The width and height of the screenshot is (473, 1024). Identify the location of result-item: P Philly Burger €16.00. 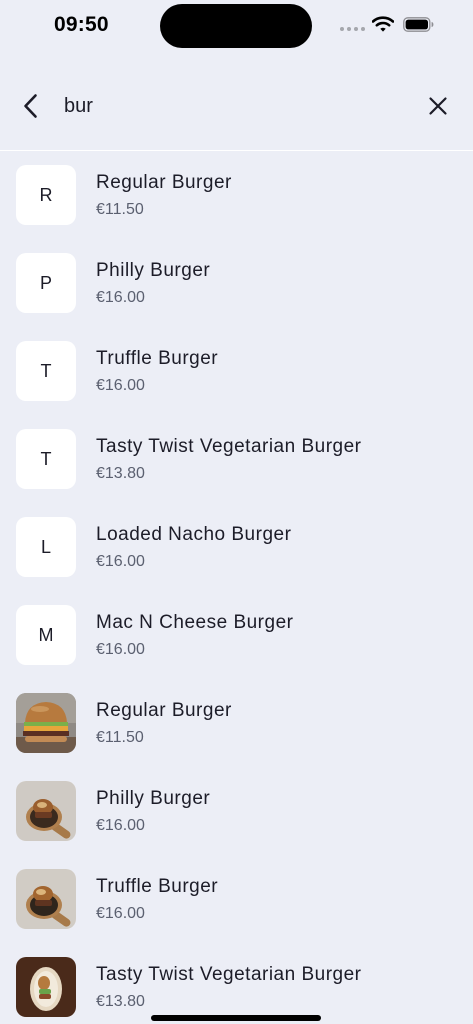
(236, 284).